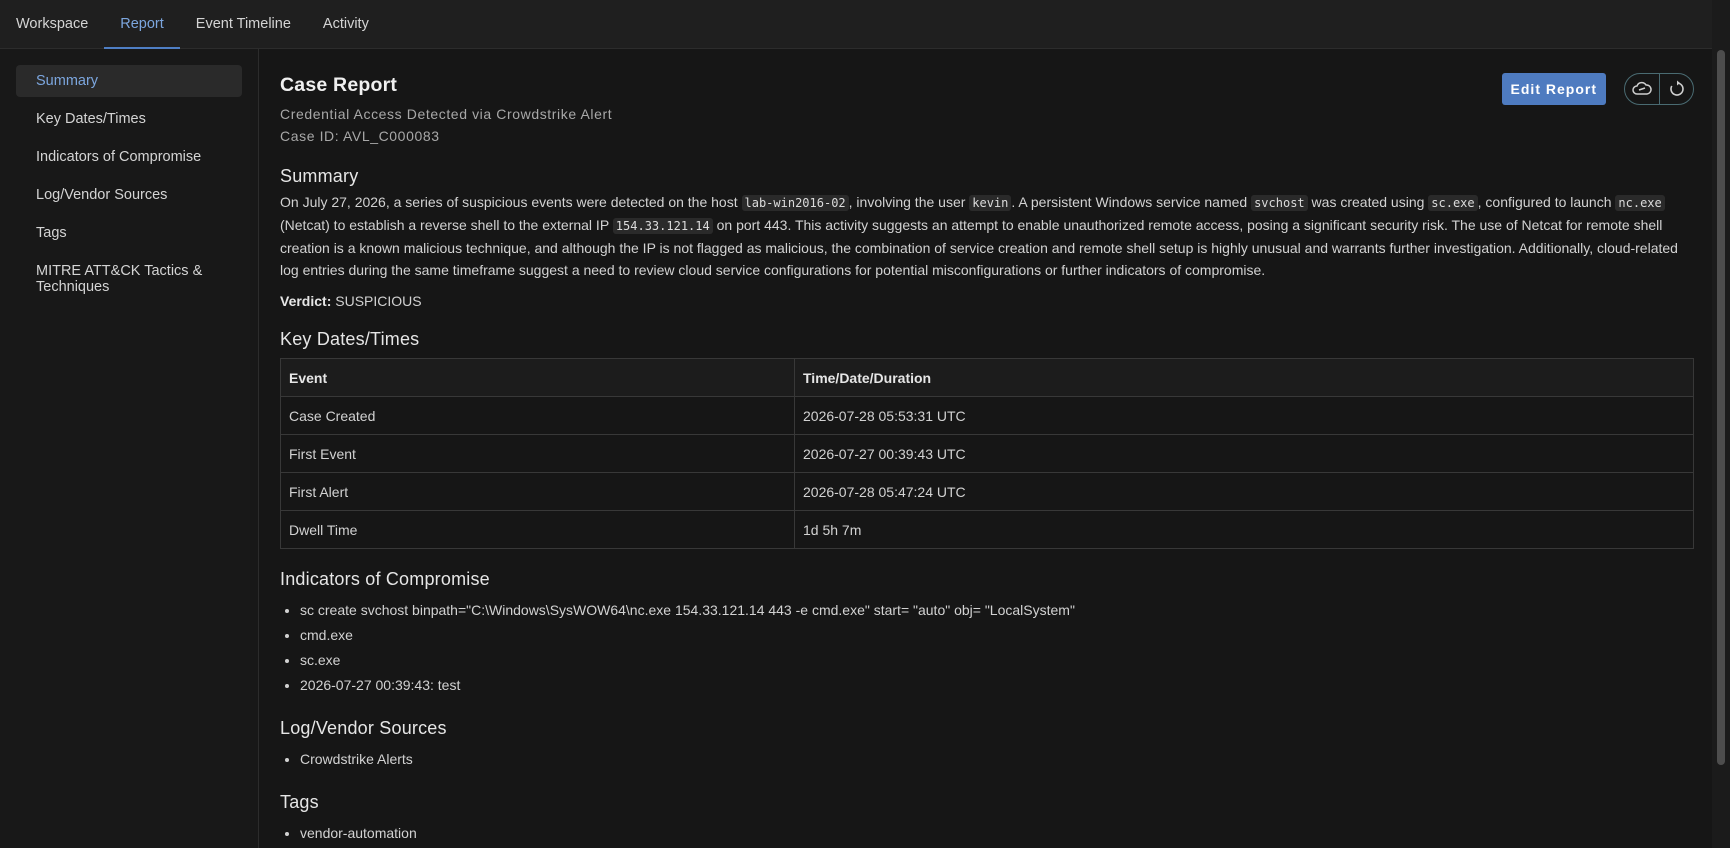 Image resolution: width=1730 pixels, height=848 pixels. I want to click on page-scrollbar, so click(1721, 424).